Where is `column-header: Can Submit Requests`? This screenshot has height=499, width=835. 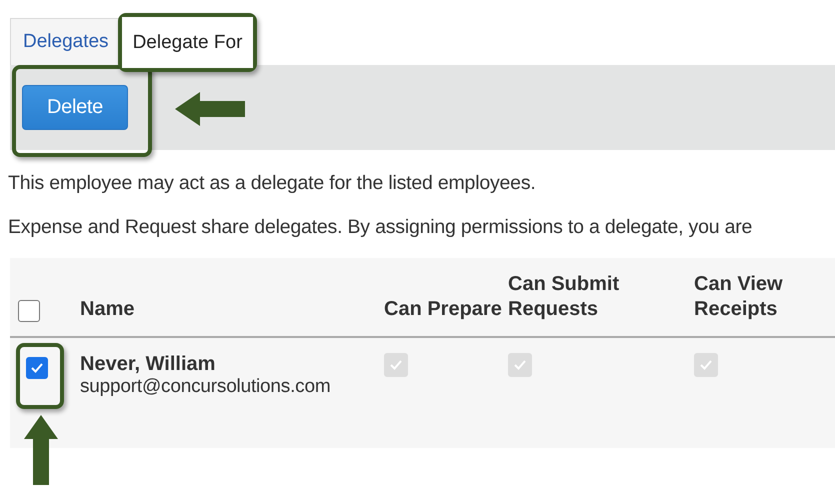
column-header: Can Submit Requests is located at coordinates (564, 297).